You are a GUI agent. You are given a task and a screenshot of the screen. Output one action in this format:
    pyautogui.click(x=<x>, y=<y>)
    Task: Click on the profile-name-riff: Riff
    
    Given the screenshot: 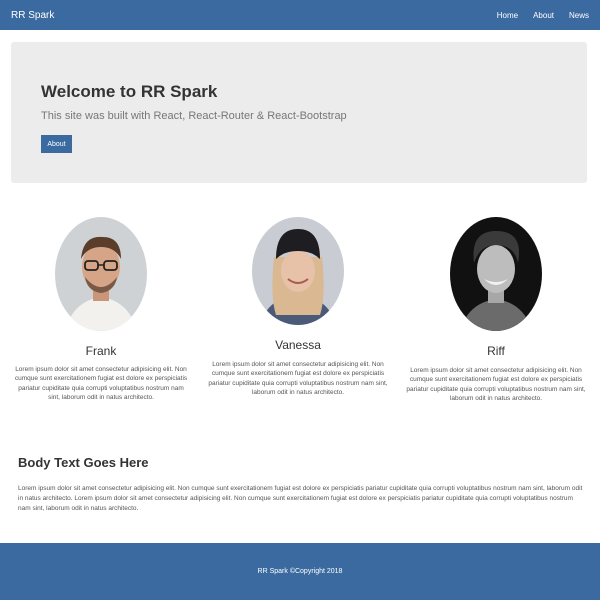 What is the action you would take?
    pyautogui.click(x=496, y=351)
    